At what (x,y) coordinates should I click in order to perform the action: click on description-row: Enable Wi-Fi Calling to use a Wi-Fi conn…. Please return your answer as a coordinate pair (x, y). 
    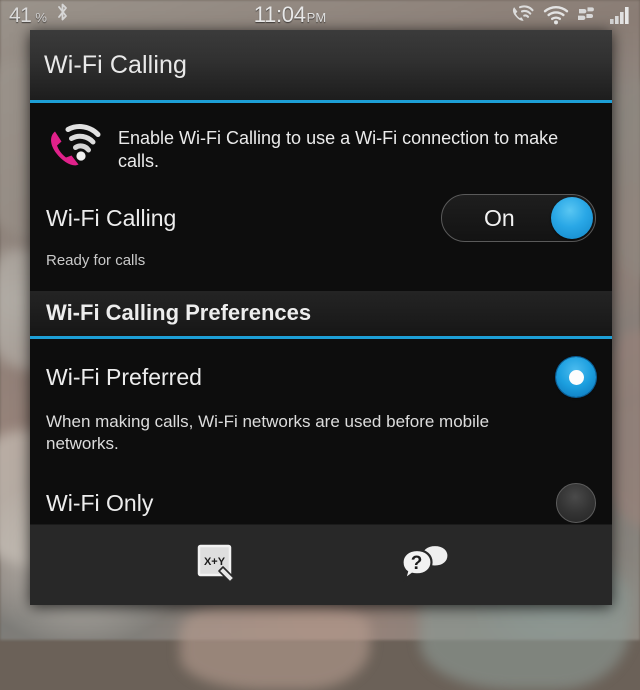
    Looking at the image, I should click on (321, 143).